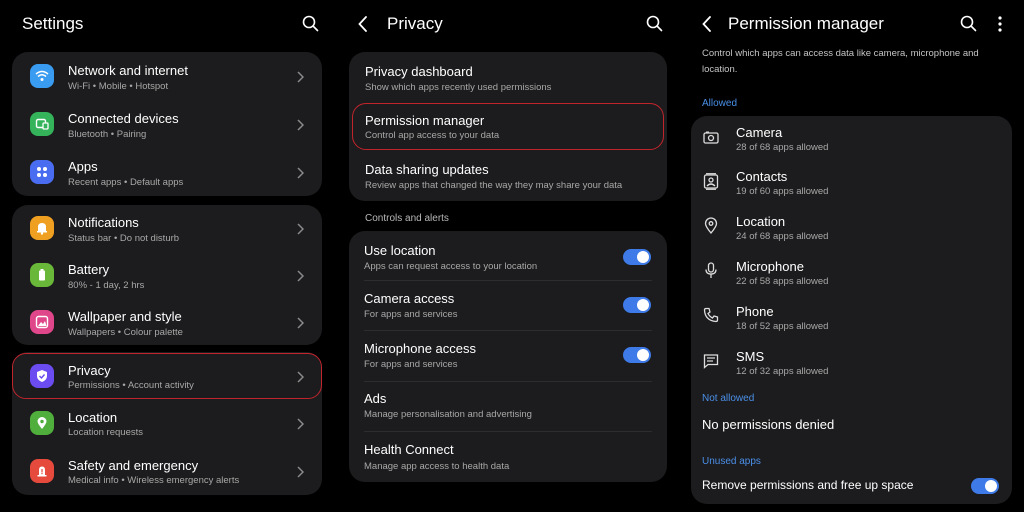 Image resolution: width=1024 pixels, height=512 pixels. Describe the element at coordinates (711, 361) in the screenshot. I see `sms-icon` at that location.